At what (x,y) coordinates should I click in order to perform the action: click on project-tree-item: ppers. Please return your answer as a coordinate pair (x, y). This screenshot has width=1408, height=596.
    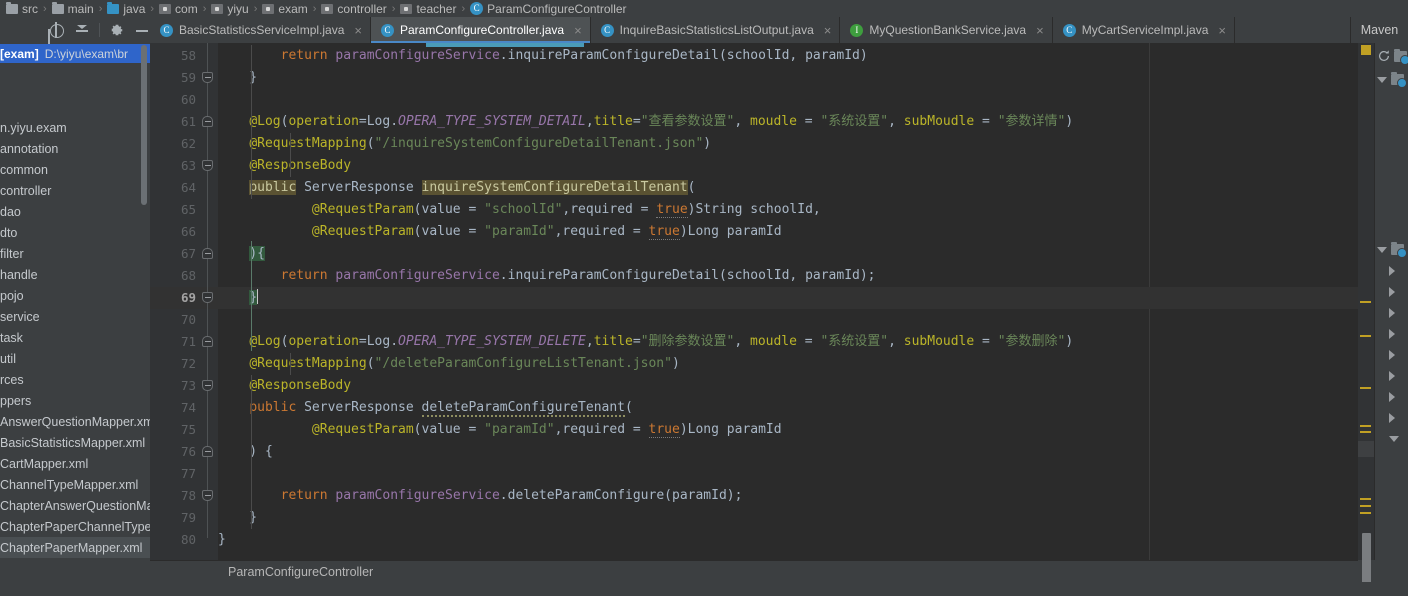
    Looking at the image, I should click on (75, 400).